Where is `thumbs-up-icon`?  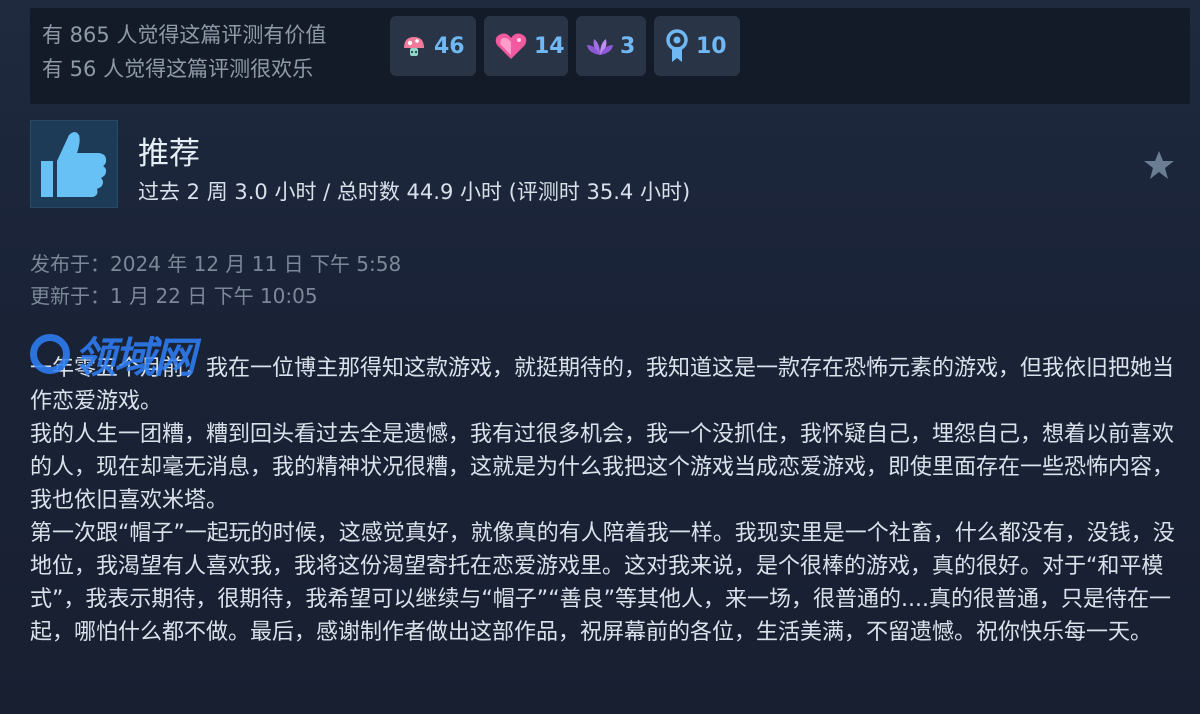 thumbs-up-icon is located at coordinates (74, 171).